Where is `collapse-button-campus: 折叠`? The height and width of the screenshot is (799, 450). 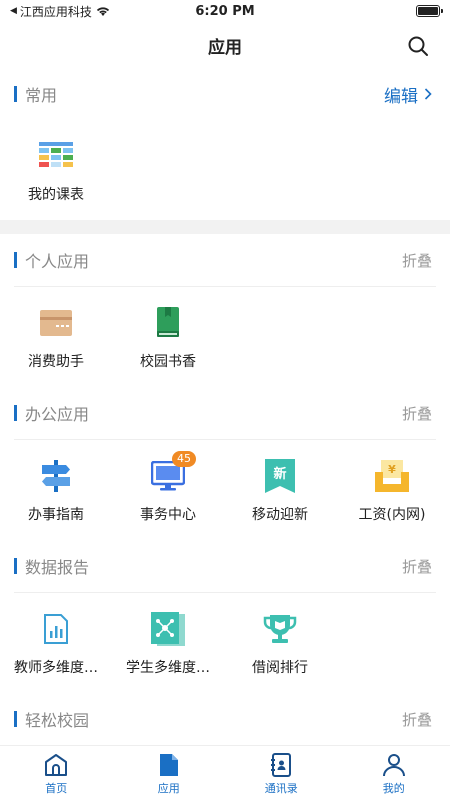
collapse-button-campus: 折叠 is located at coordinates (417, 719).